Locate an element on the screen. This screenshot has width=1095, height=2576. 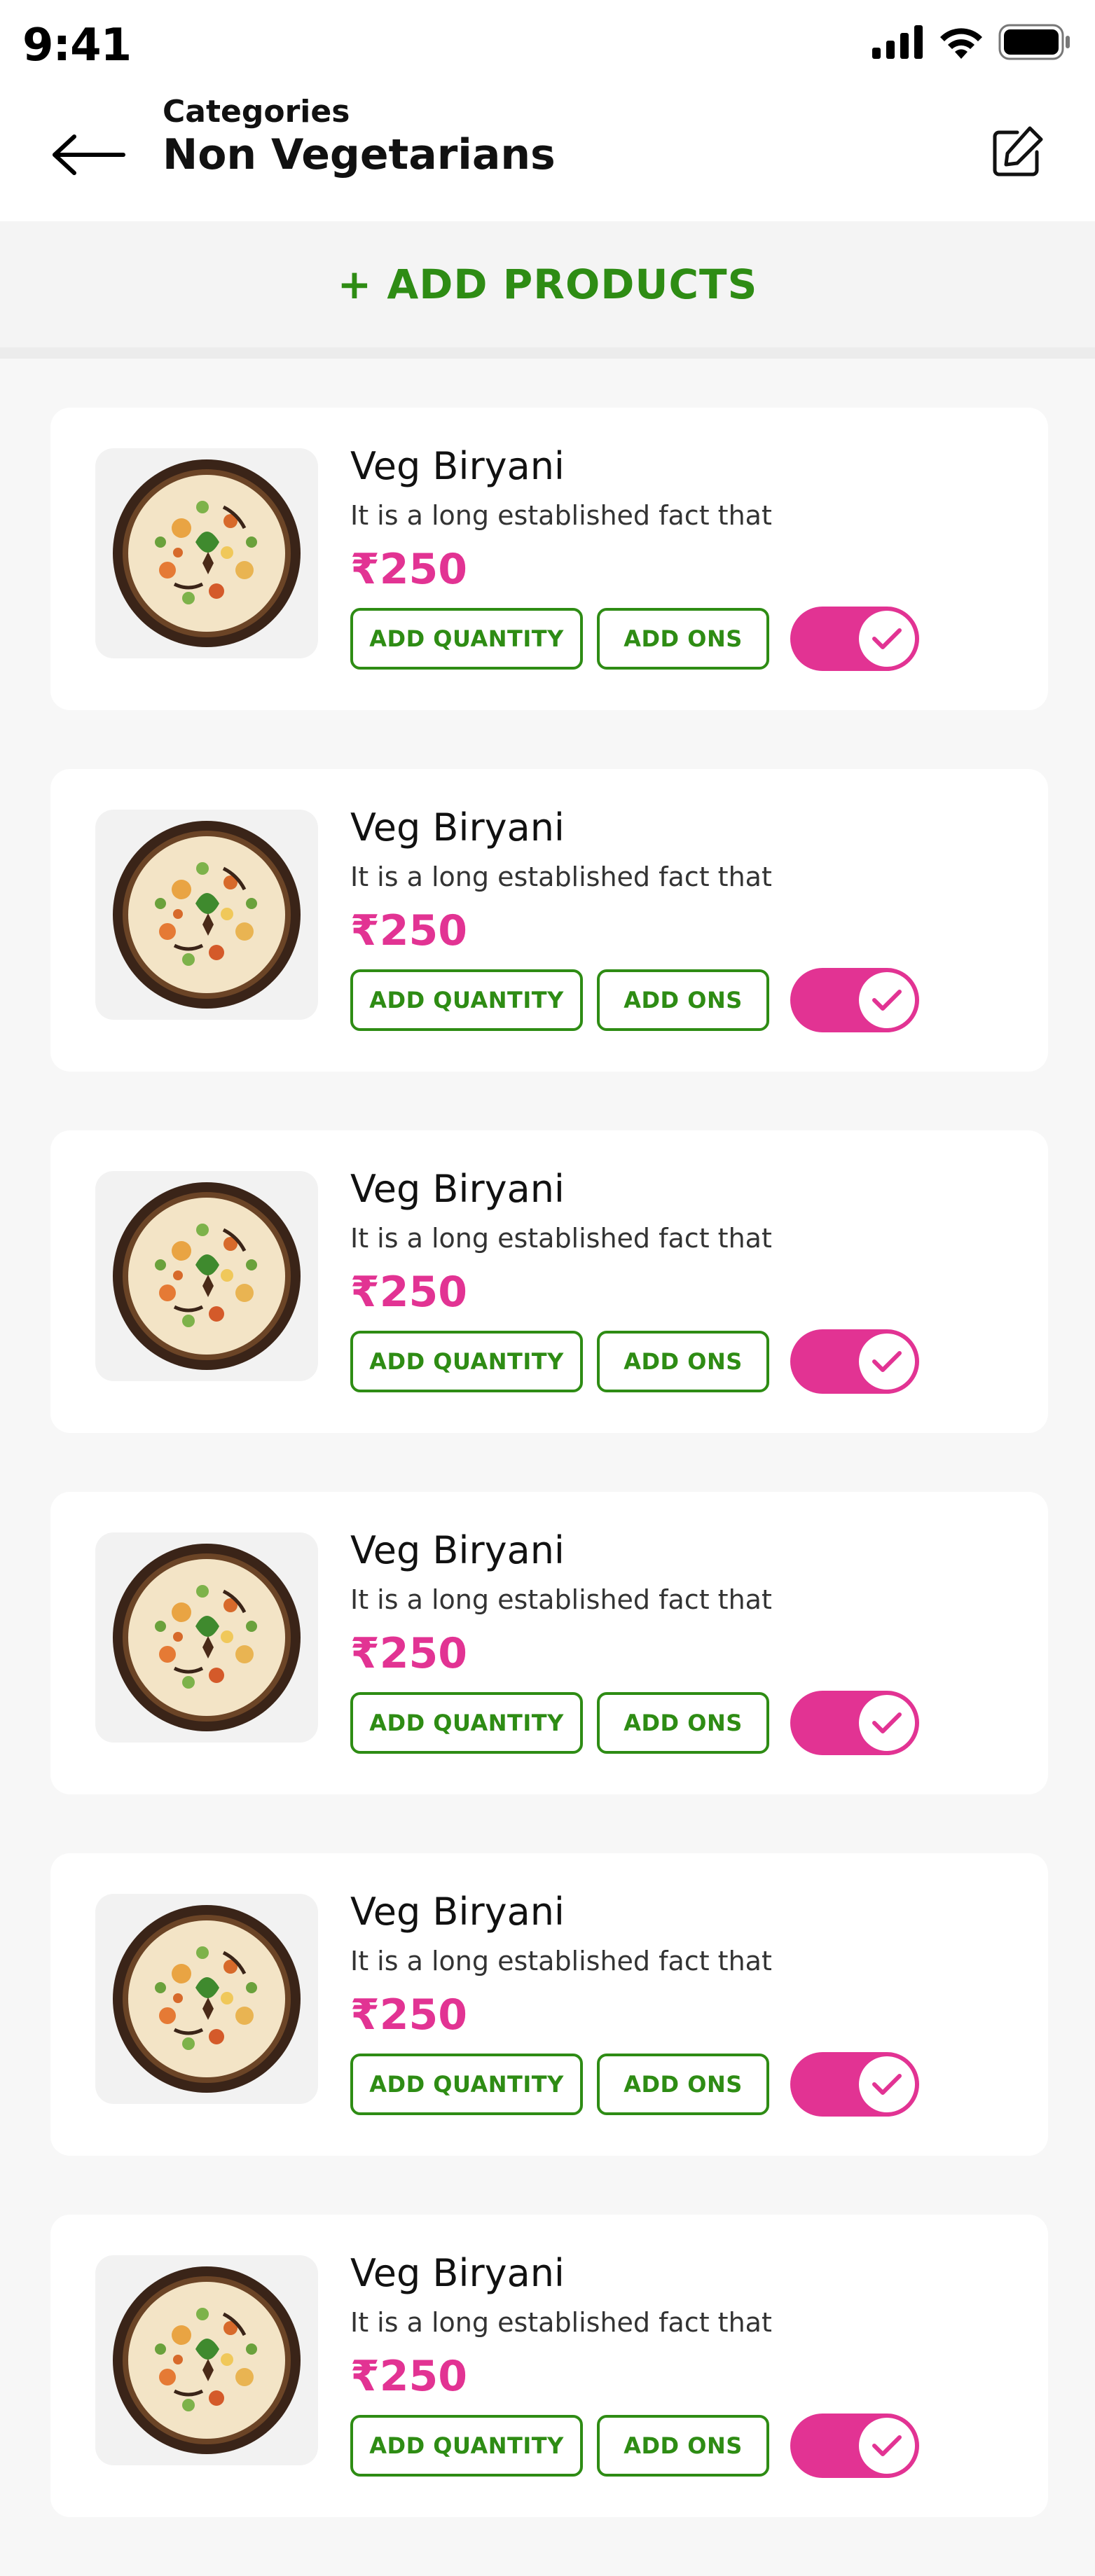
wifi-icon is located at coordinates (961, 44).